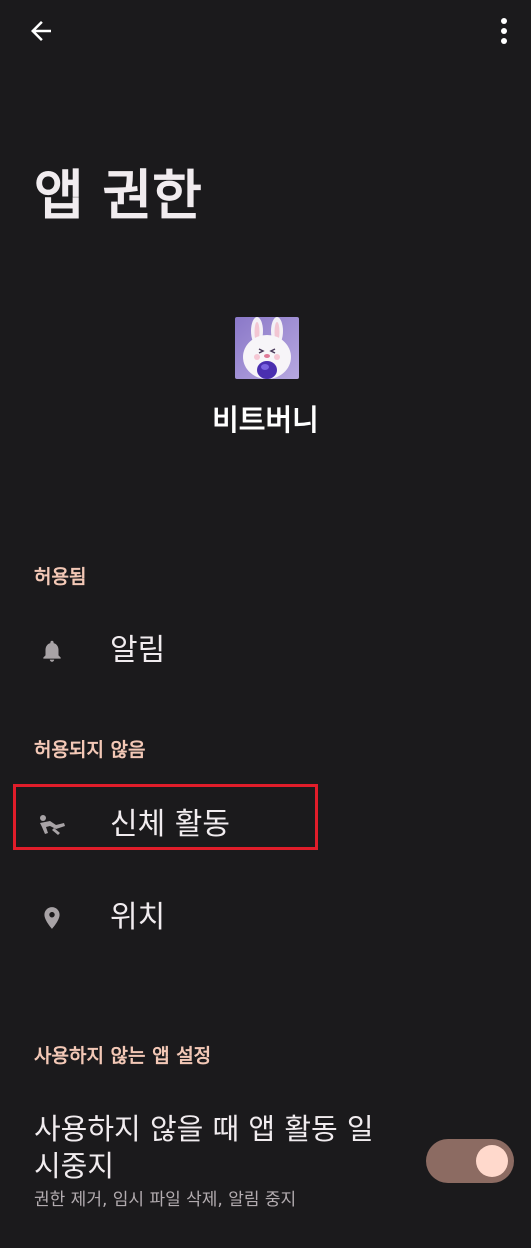 This screenshot has width=531, height=1248. I want to click on arrow-left-icon, so click(41, 31).